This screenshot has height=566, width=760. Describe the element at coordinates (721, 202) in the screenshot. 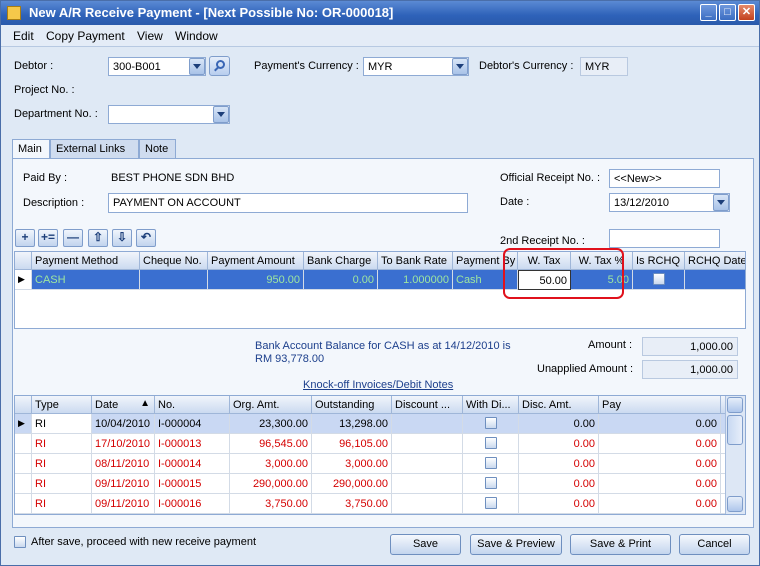

I see `date-dropdown-button` at that location.